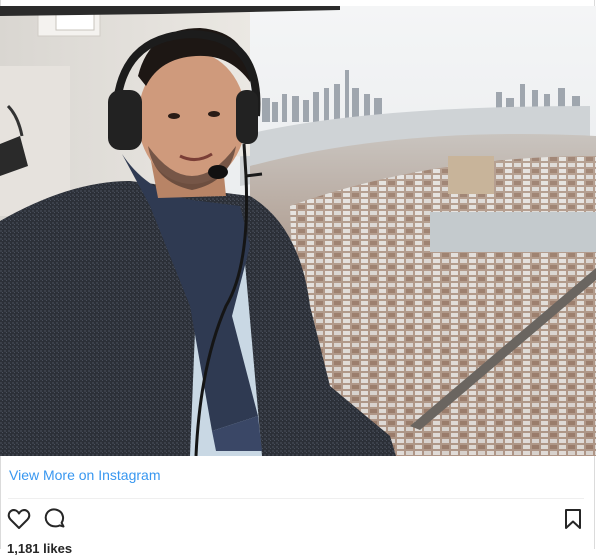 This screenshot has height=556, width=597. What do you see at coordinates (218, 172) in the screenshot?
I see `microphone` at bounding box center [218, 172].